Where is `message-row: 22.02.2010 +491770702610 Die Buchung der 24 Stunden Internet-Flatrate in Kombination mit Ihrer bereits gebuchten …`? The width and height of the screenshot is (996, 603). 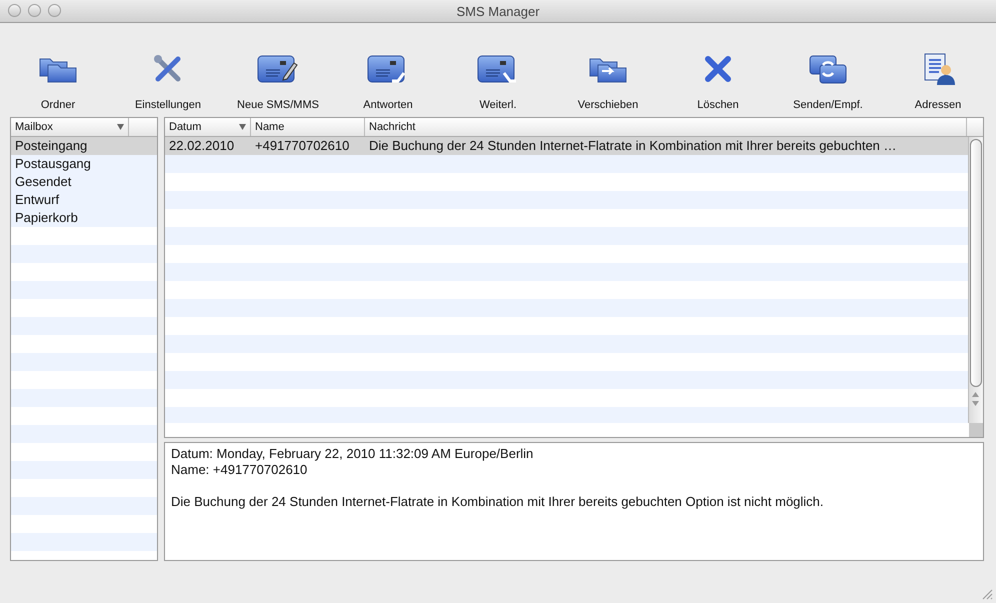
message-row: 22.02.2010 +491770702610 Die Buchung der 24 Stunden Internet-Flatrate in Kombination mit Ihrer bereits gebuchten … is located at coordinates (566, 146).